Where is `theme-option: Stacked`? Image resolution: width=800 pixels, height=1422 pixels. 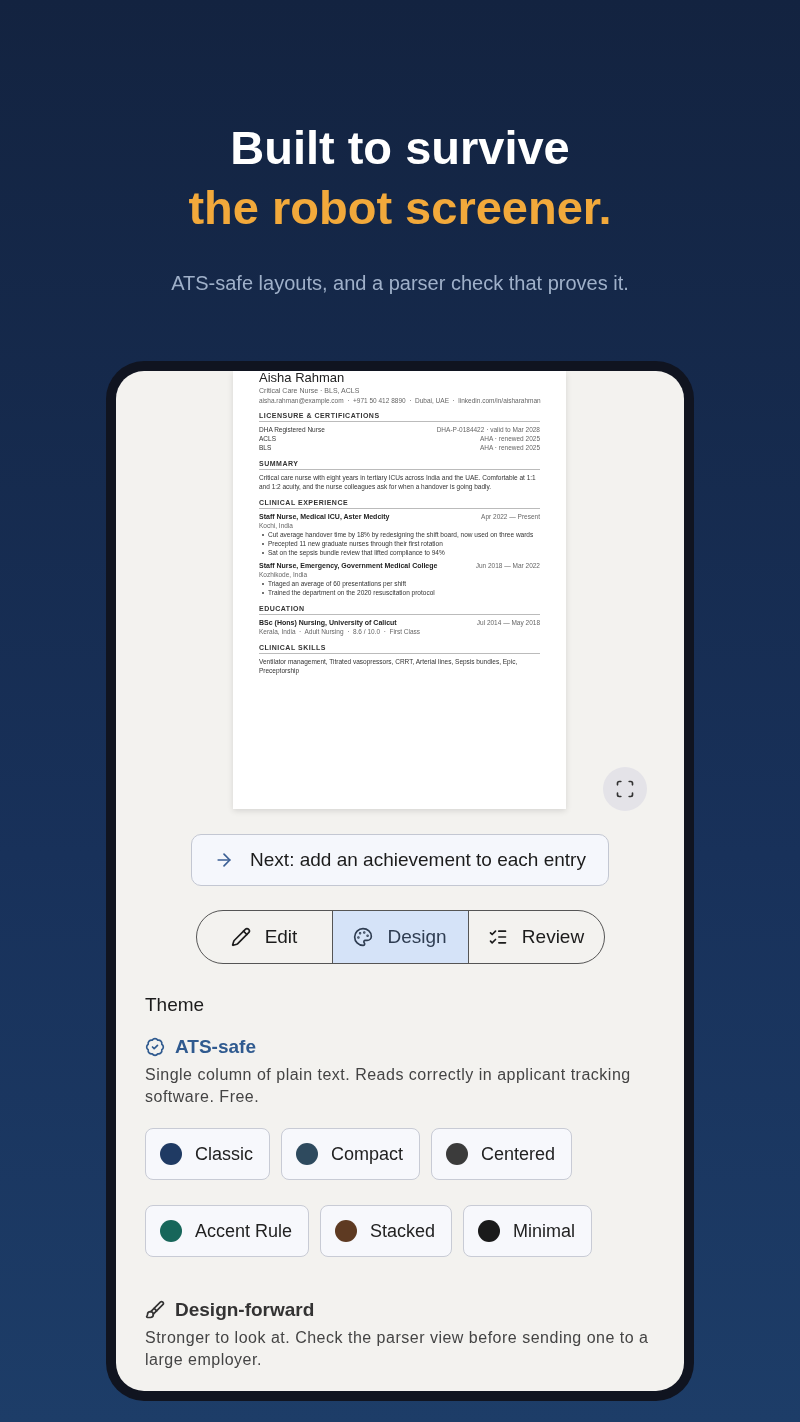
theme-option: Stacked is located at coordinates (386, 1231).